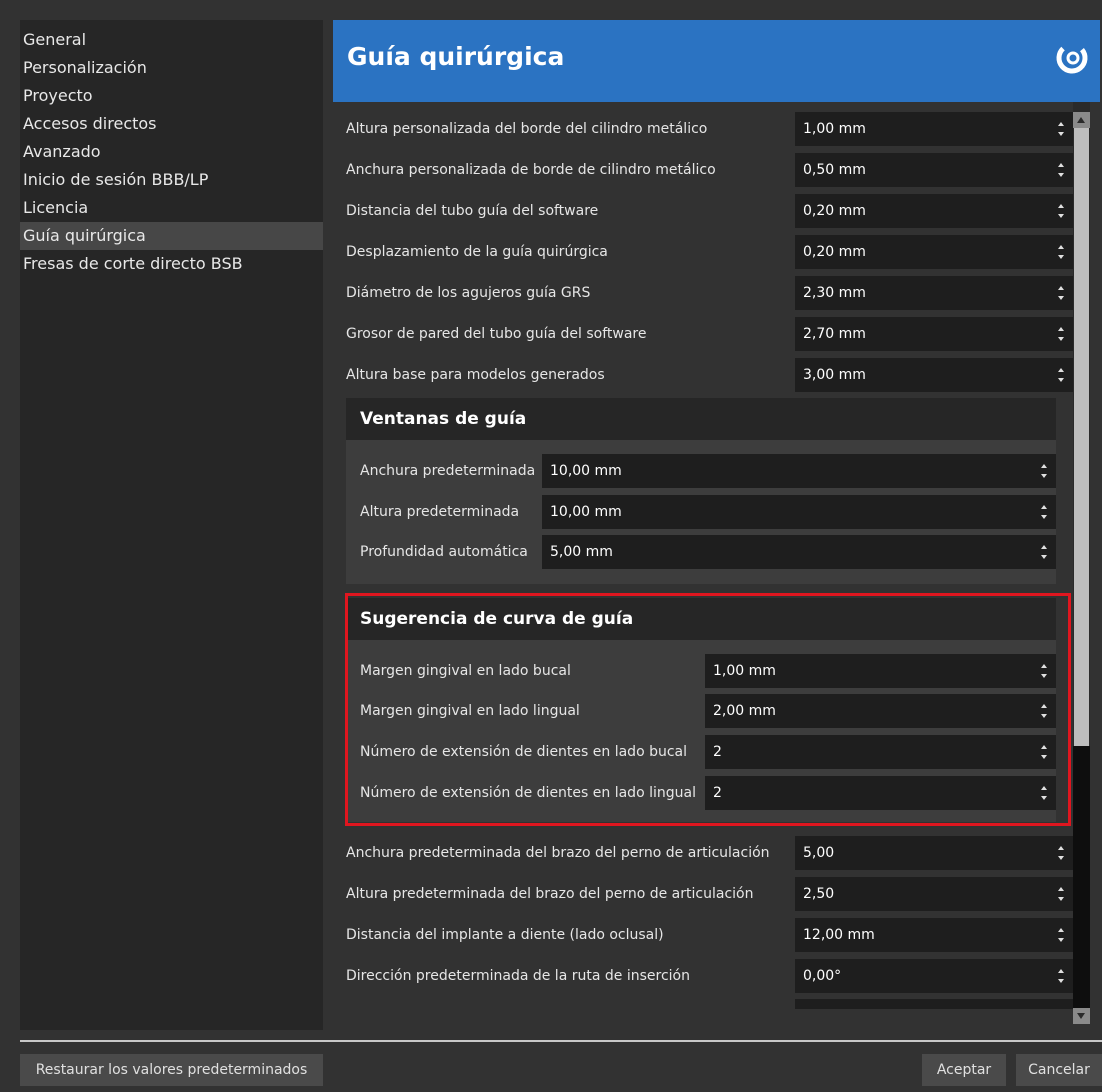 This screenshot has width=1102, height=1092. I want to click on setting-label: Diámetro de los agujeros guía GRS, so click(468, 293).